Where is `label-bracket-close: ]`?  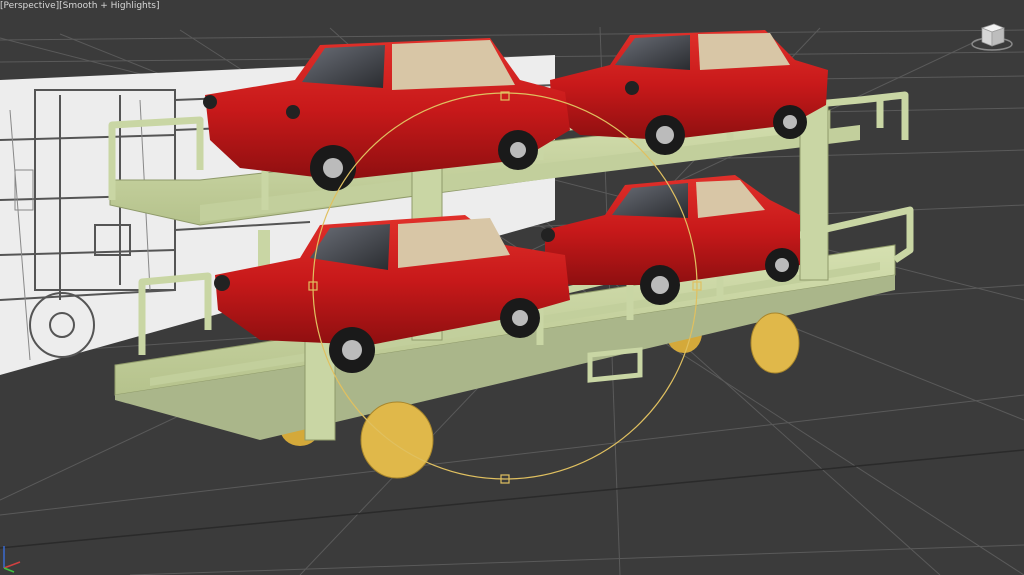 label-bracket-close: ] is located at coordinates (157, 6).